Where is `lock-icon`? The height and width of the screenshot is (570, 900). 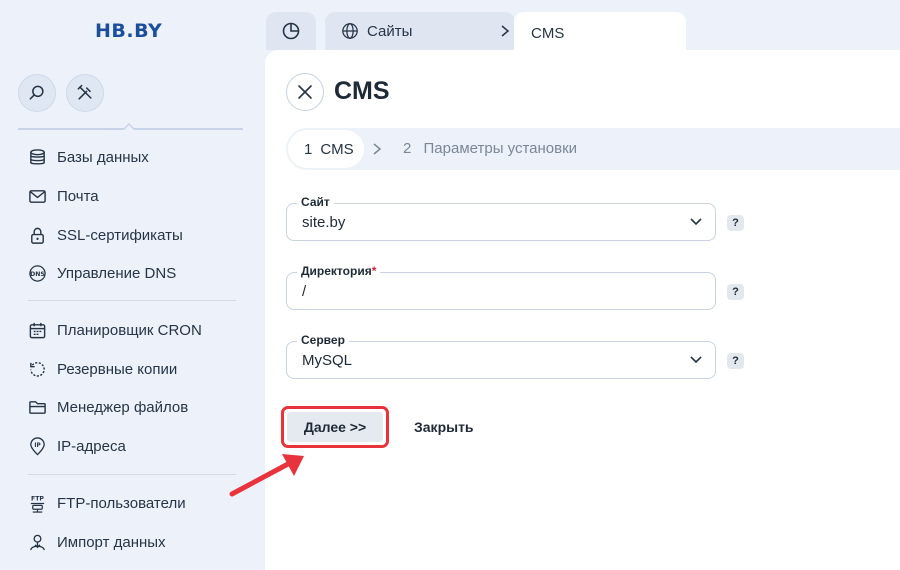 lock-icon is located at coordinates (37, 235).